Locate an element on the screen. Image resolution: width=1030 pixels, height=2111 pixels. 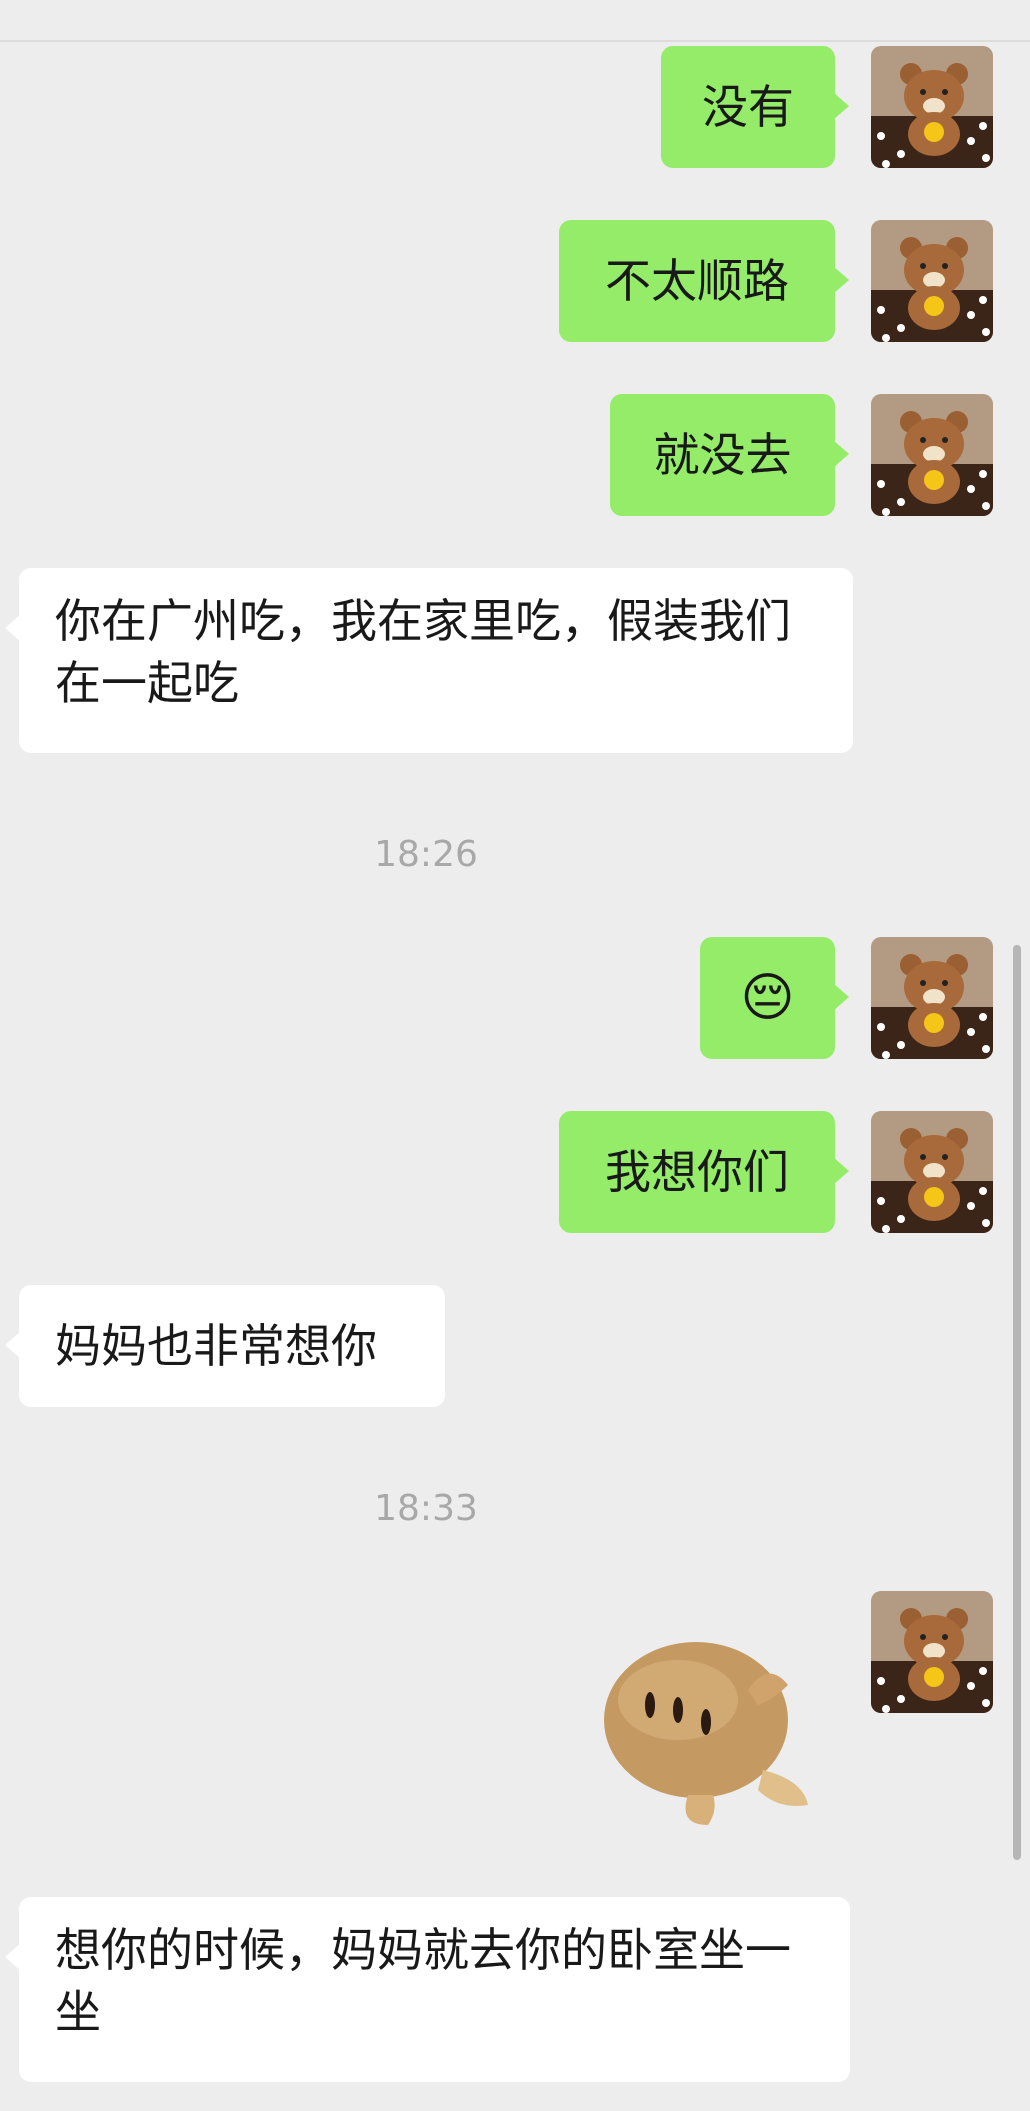
sticker-message is located at coordinates (708, 1730).